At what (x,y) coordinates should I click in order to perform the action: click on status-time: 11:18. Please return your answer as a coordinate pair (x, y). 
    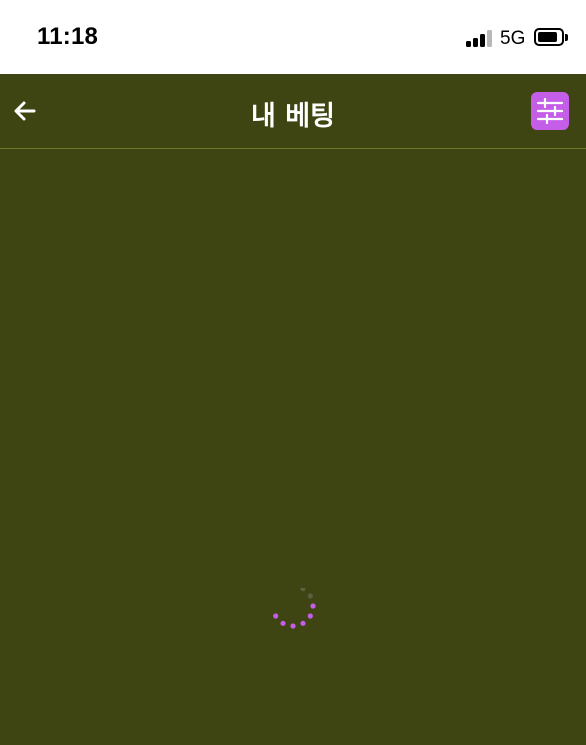
    Looking at the image, I should click on (68, 36).